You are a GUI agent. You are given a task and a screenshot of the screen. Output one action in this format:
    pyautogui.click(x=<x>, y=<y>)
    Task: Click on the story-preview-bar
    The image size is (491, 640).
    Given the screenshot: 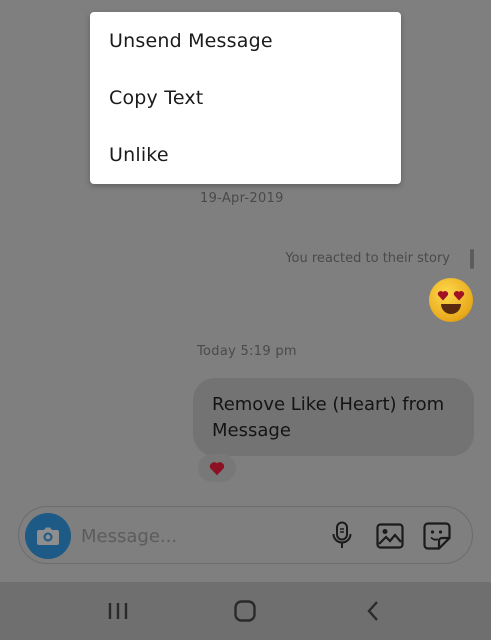 What is the action you would take?
    pyautogui.click(x=472, y=259)
    